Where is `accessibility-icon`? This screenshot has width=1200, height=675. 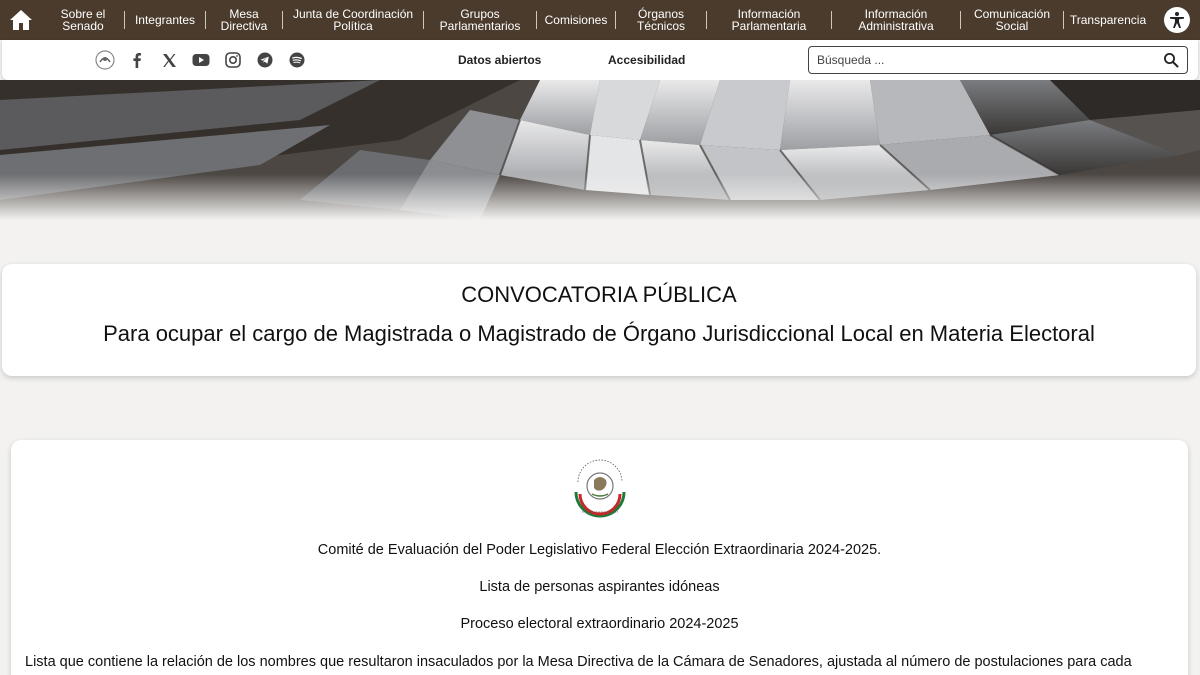 accessibility-icon is located at coordinates (1177, 20).